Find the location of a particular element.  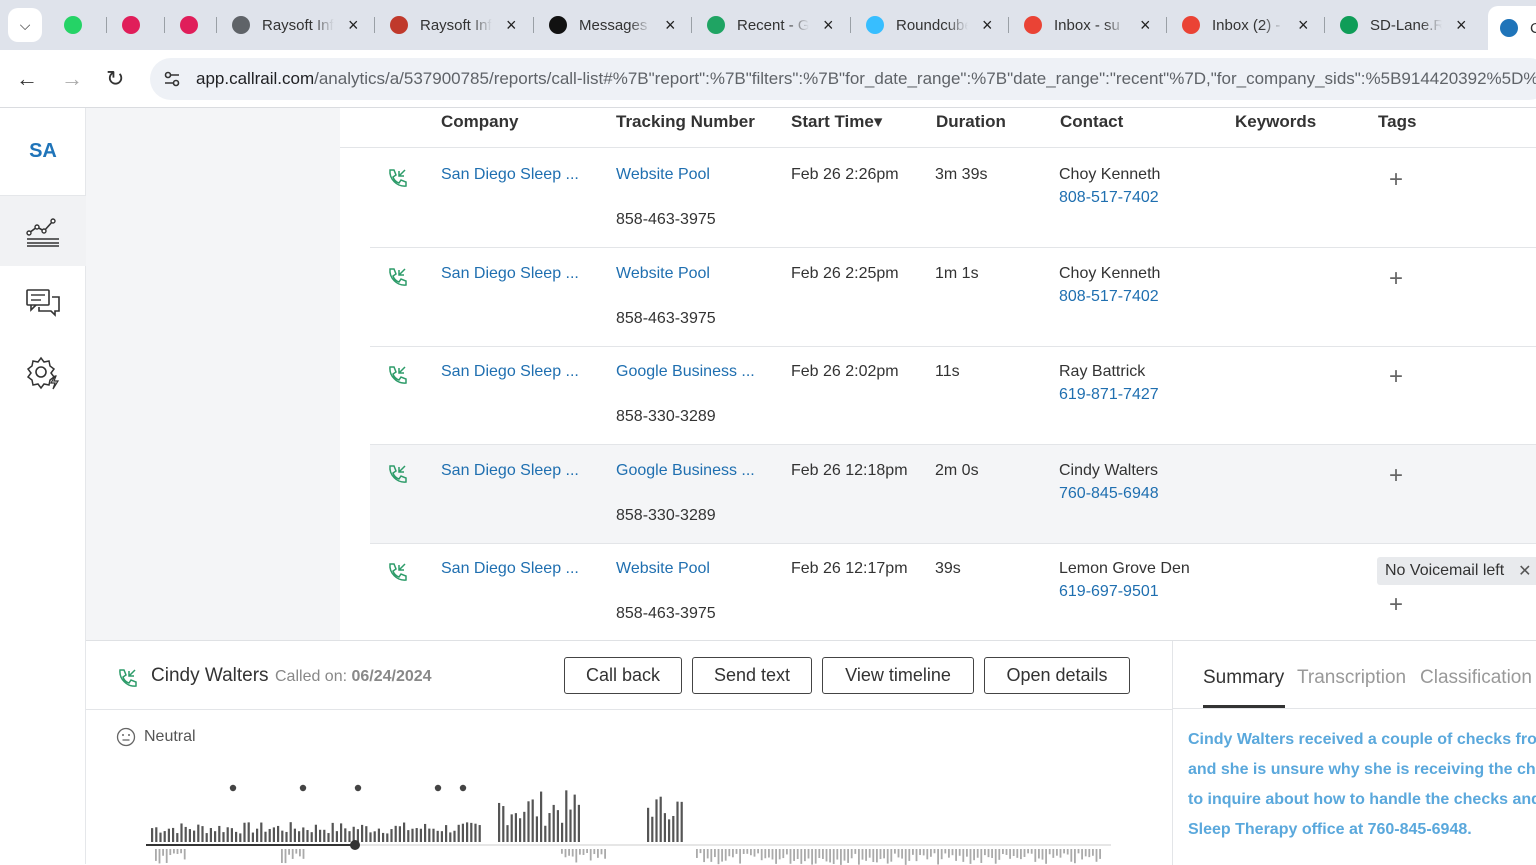

contact-phone-link: 760-845-6948 is located at coordinates (1109, 494).